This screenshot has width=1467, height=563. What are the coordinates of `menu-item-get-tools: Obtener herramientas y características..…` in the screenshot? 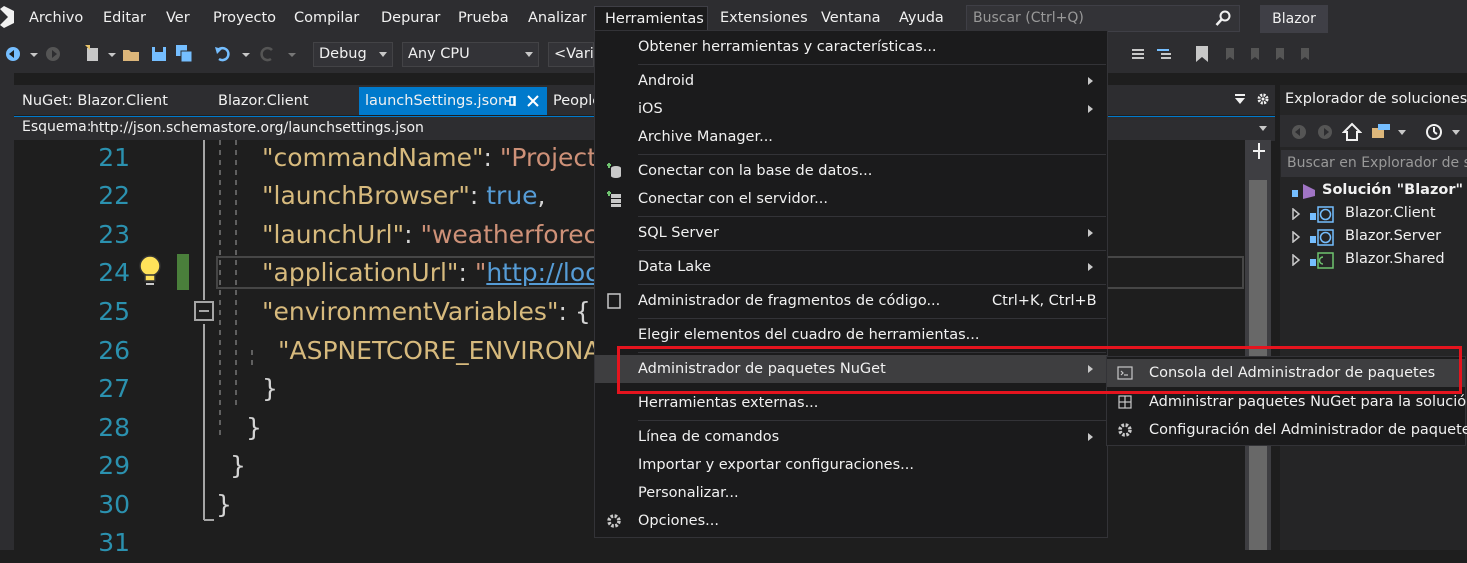 It's located at (851, 47).